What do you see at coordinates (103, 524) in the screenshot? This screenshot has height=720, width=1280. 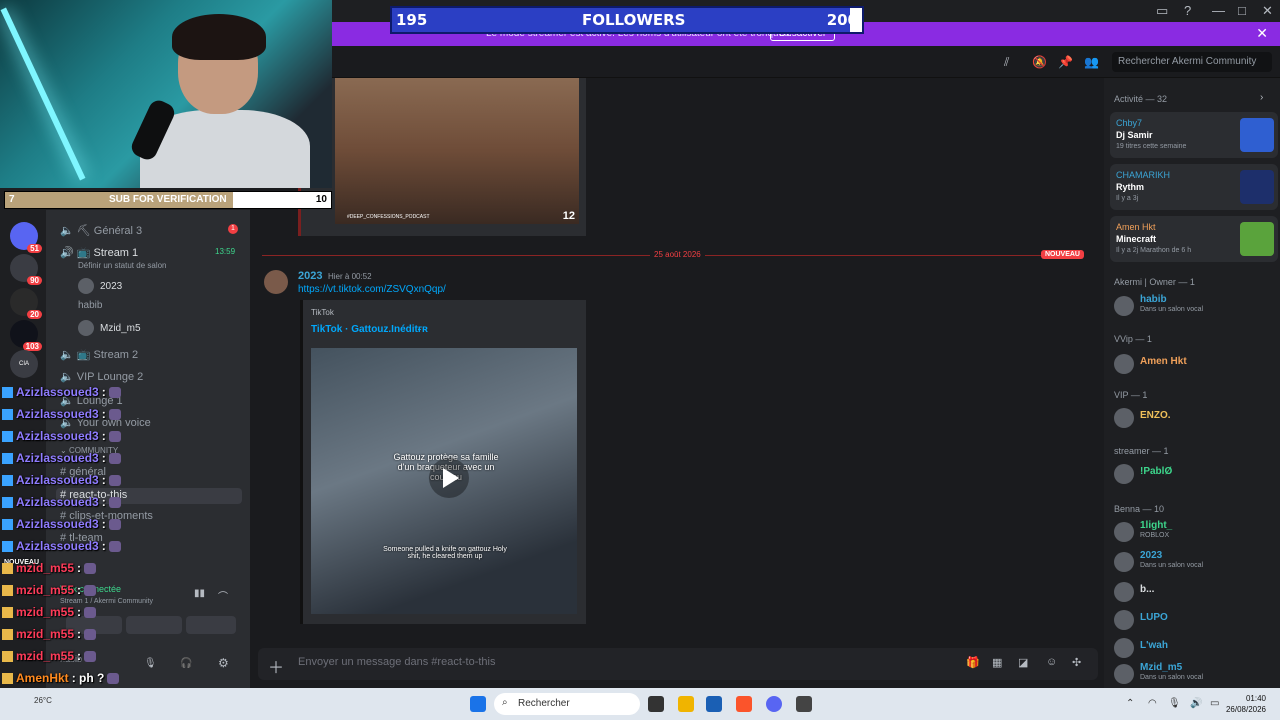 I see `chat-text: :` at bounding box center [103, 524].